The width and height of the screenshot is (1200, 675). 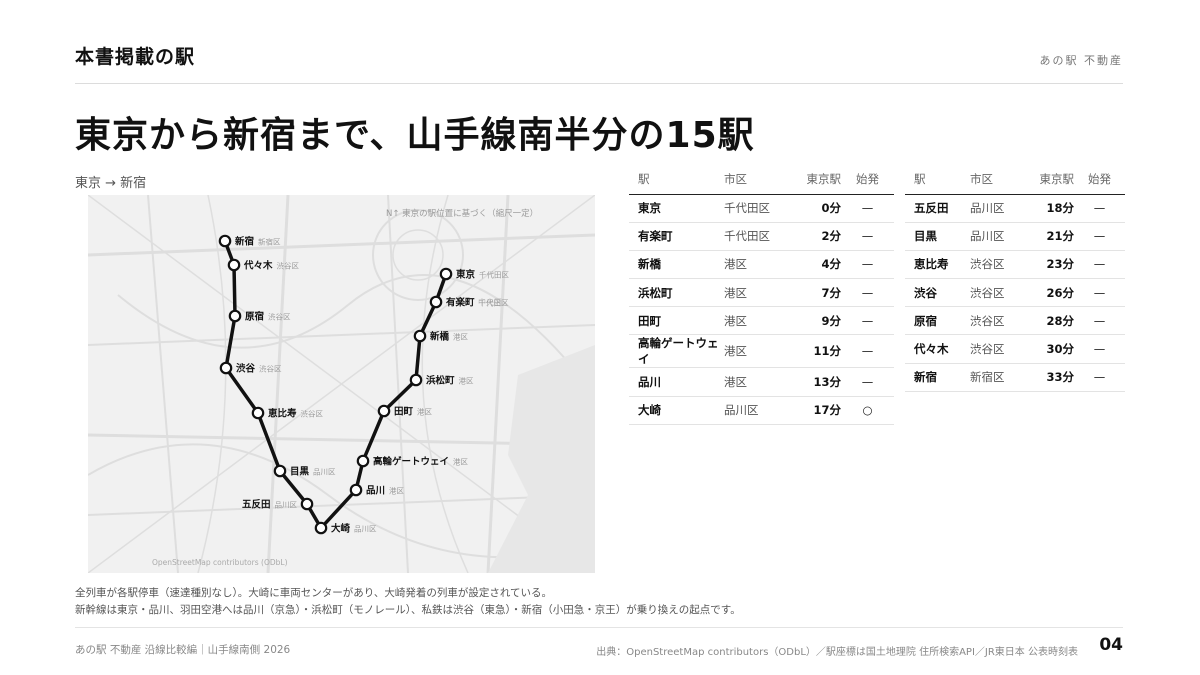 I want to click on station-label-name: 有楽町, so click(x=460, y=303).